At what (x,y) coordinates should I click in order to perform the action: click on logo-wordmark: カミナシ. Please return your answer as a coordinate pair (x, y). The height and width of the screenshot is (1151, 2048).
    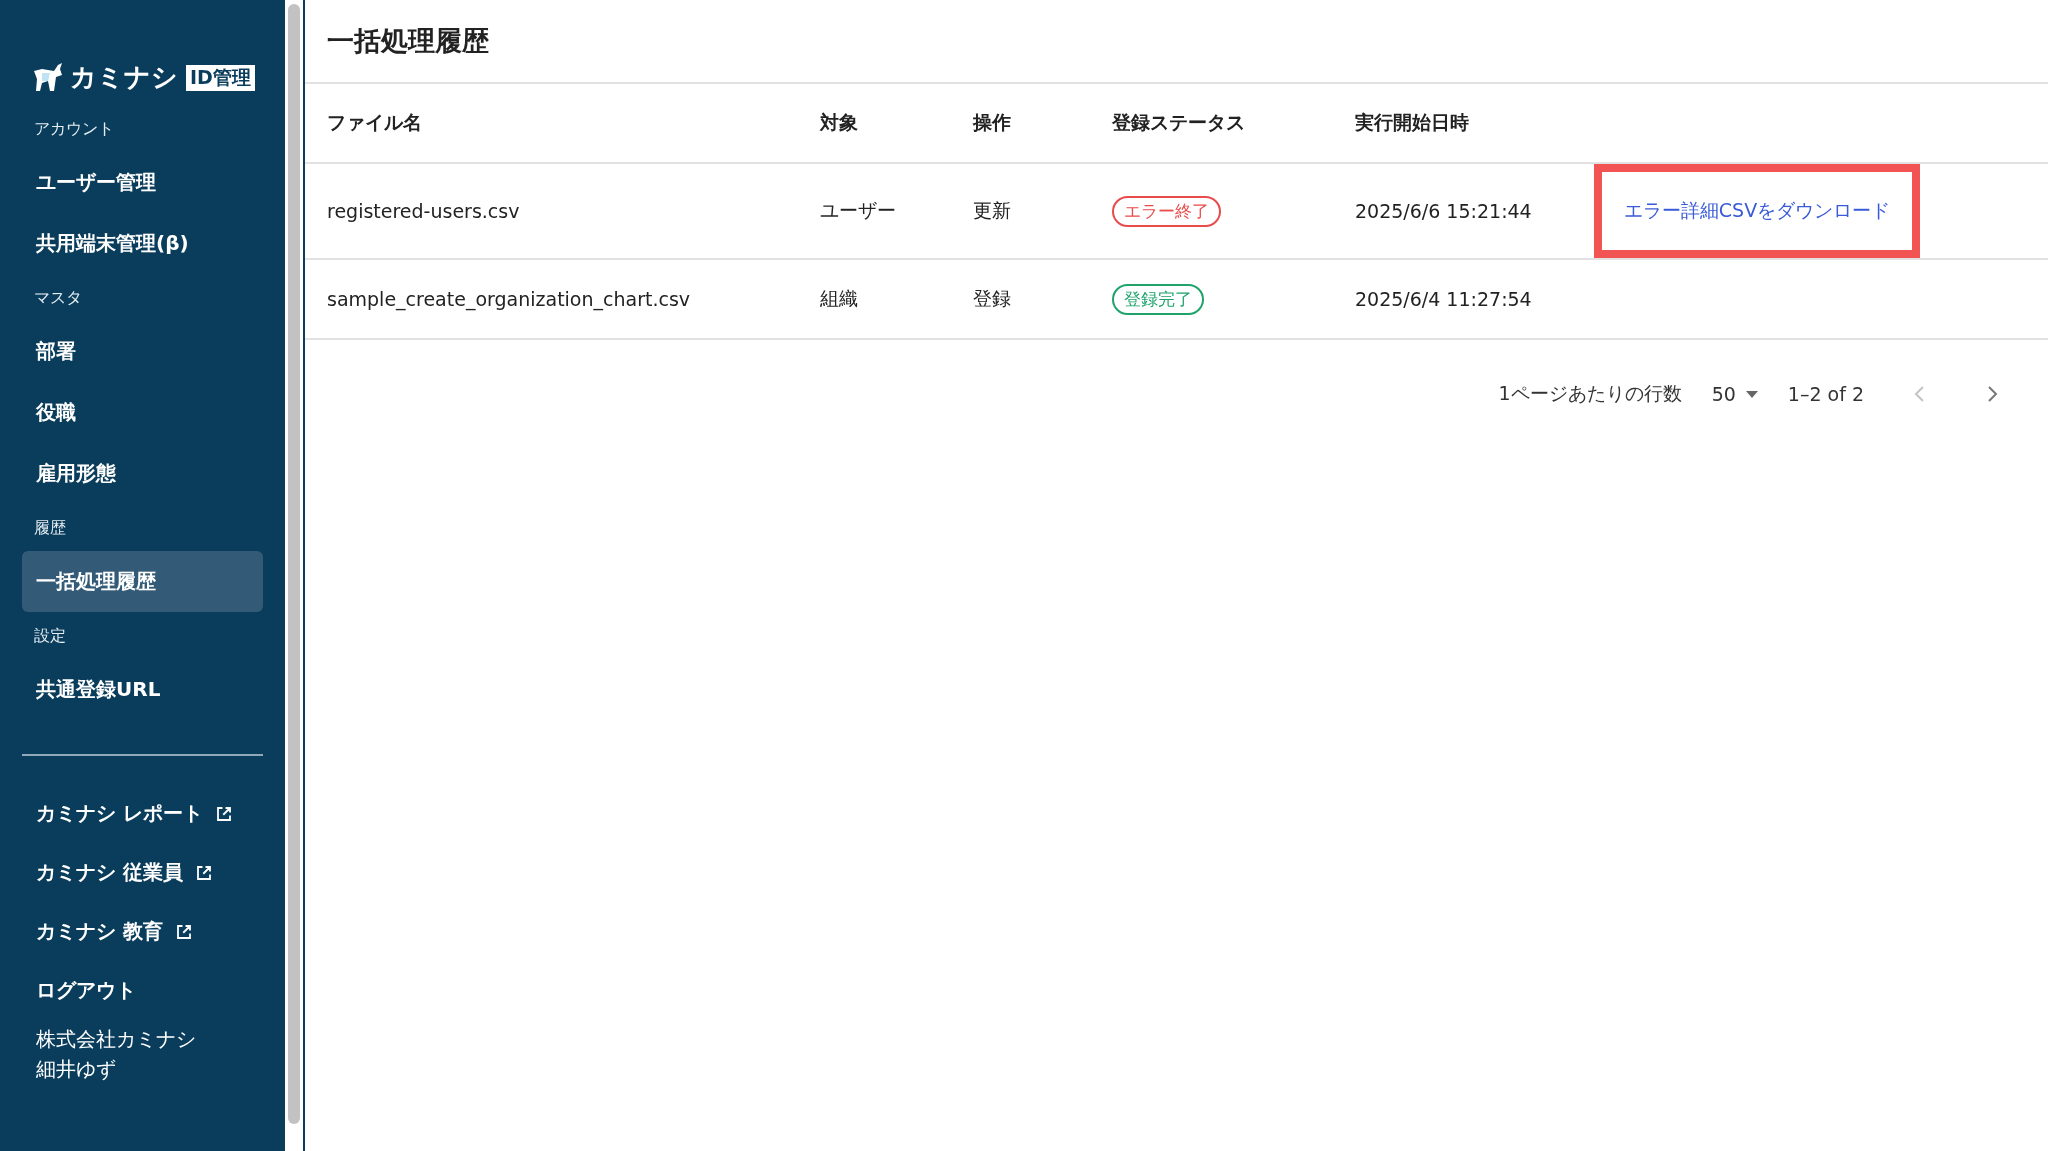
    Looking at the image, I should click on (124, 77).